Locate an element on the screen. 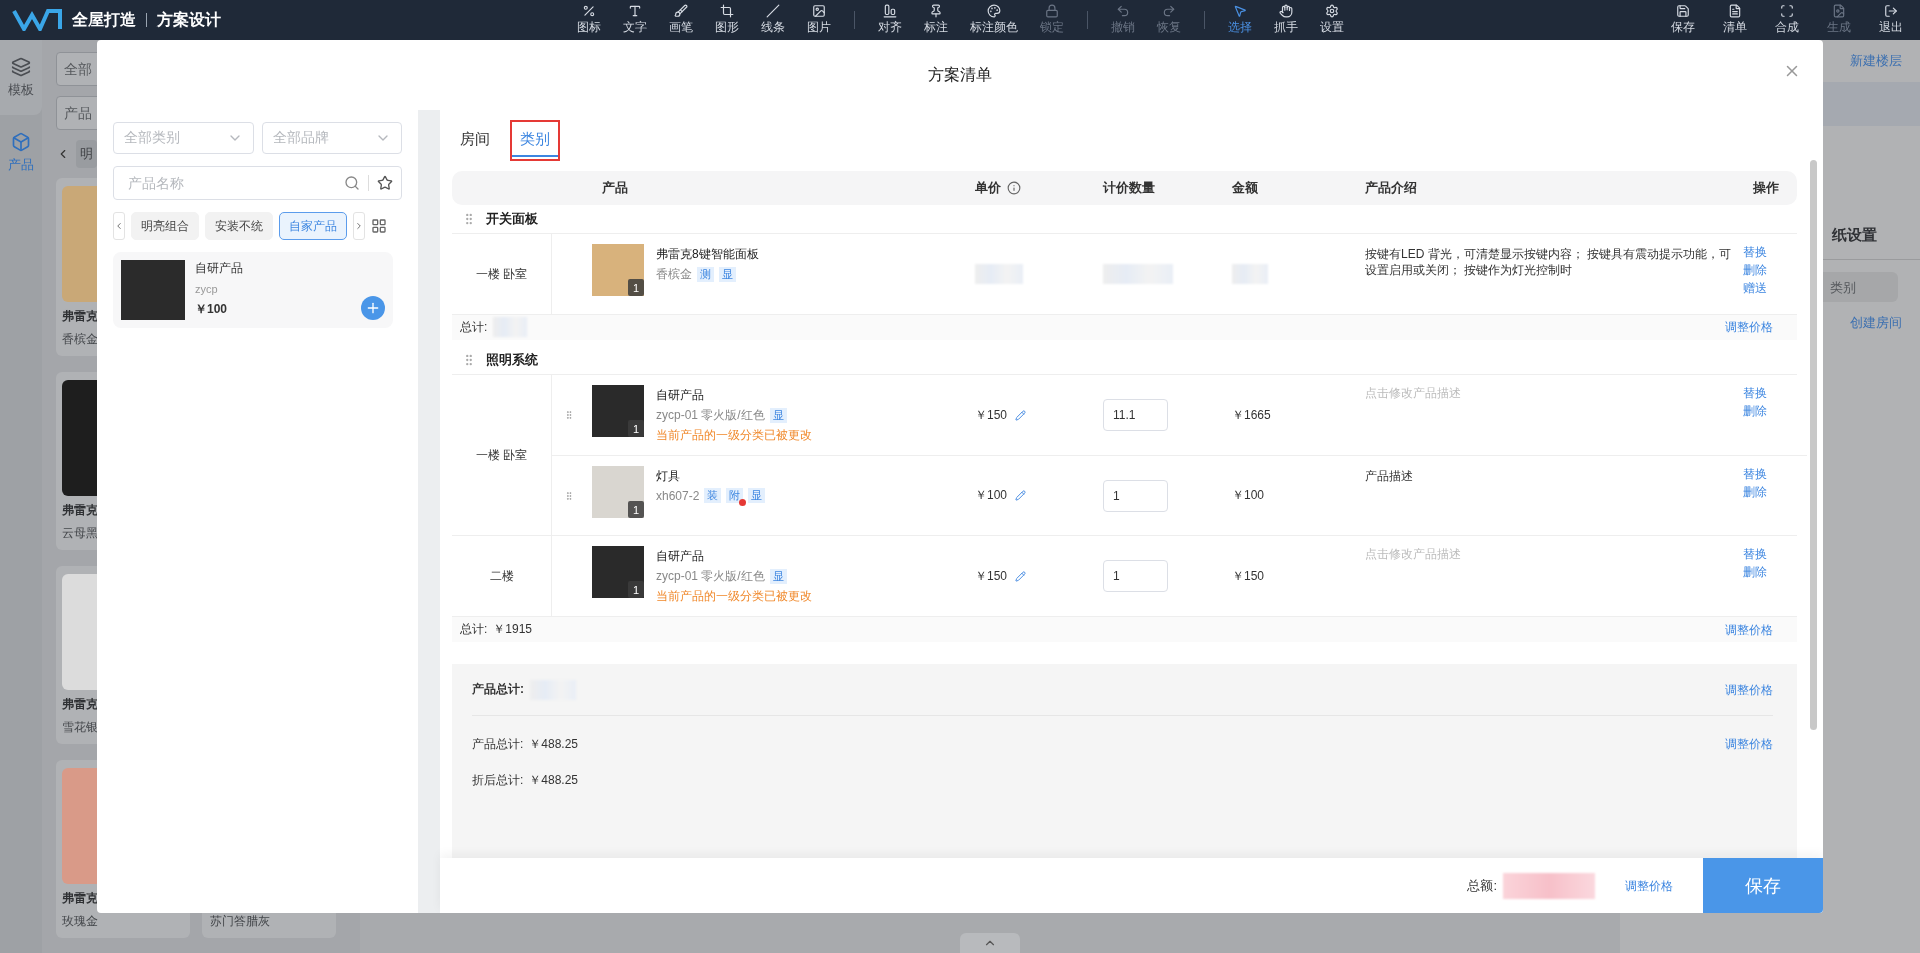 This screenshot has width=1920, height=953. pin-icon is located at coordinates (935, 11).